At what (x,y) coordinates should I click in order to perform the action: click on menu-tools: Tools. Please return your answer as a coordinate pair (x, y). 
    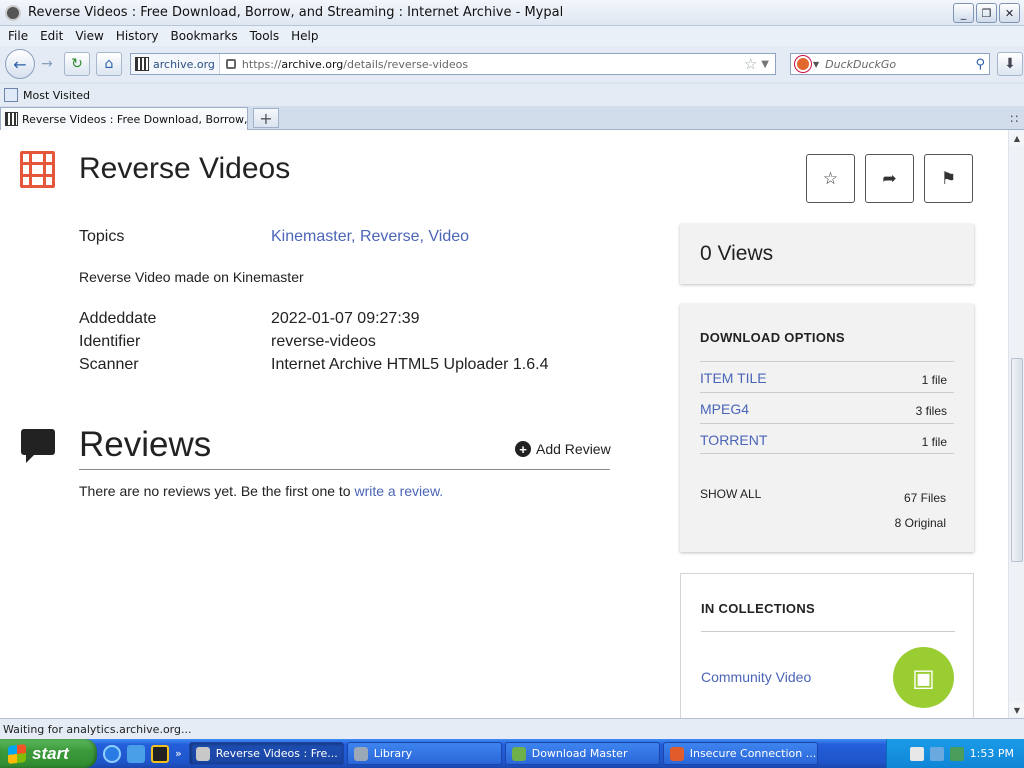
    Looking at the image, I should click on (265, 36).